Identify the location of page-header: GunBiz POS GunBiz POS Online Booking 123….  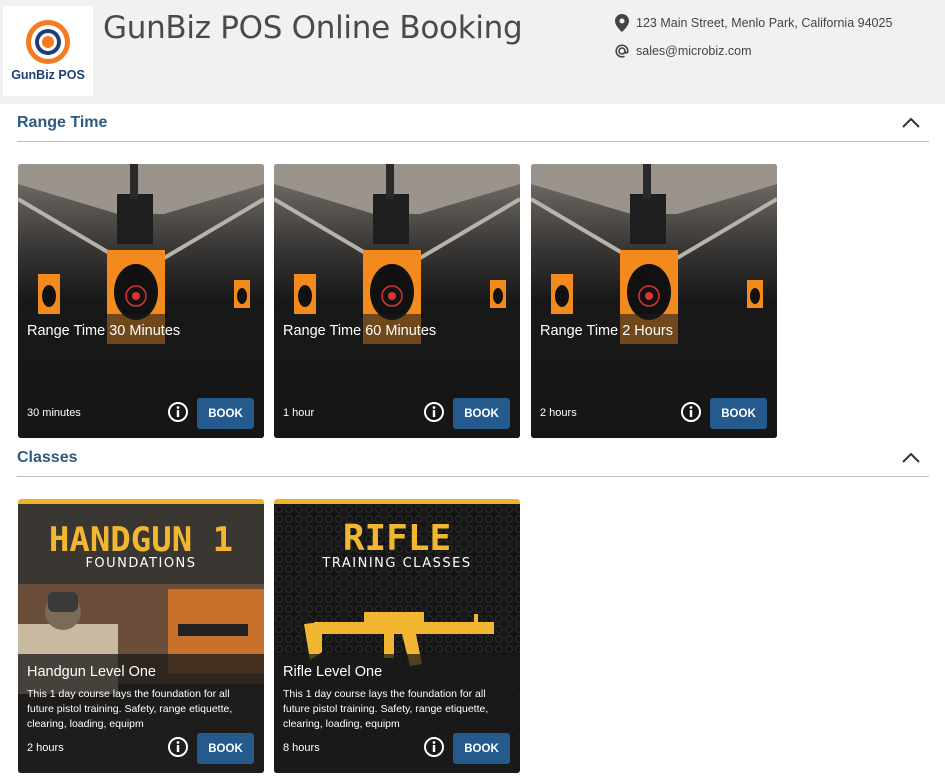
(472, 52).